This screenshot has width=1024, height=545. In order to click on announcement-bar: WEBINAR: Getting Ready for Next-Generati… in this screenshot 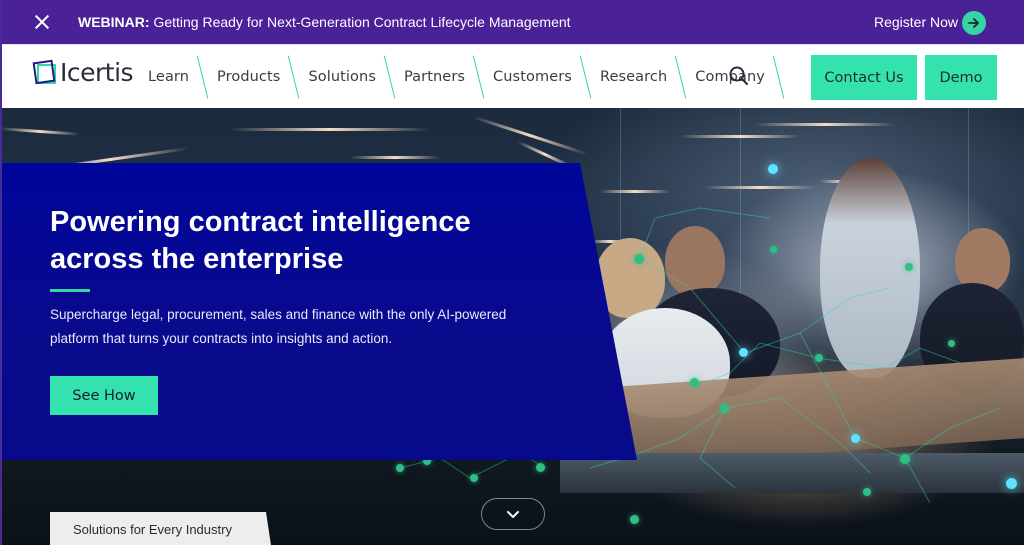, I will do `click(512, 22)`.